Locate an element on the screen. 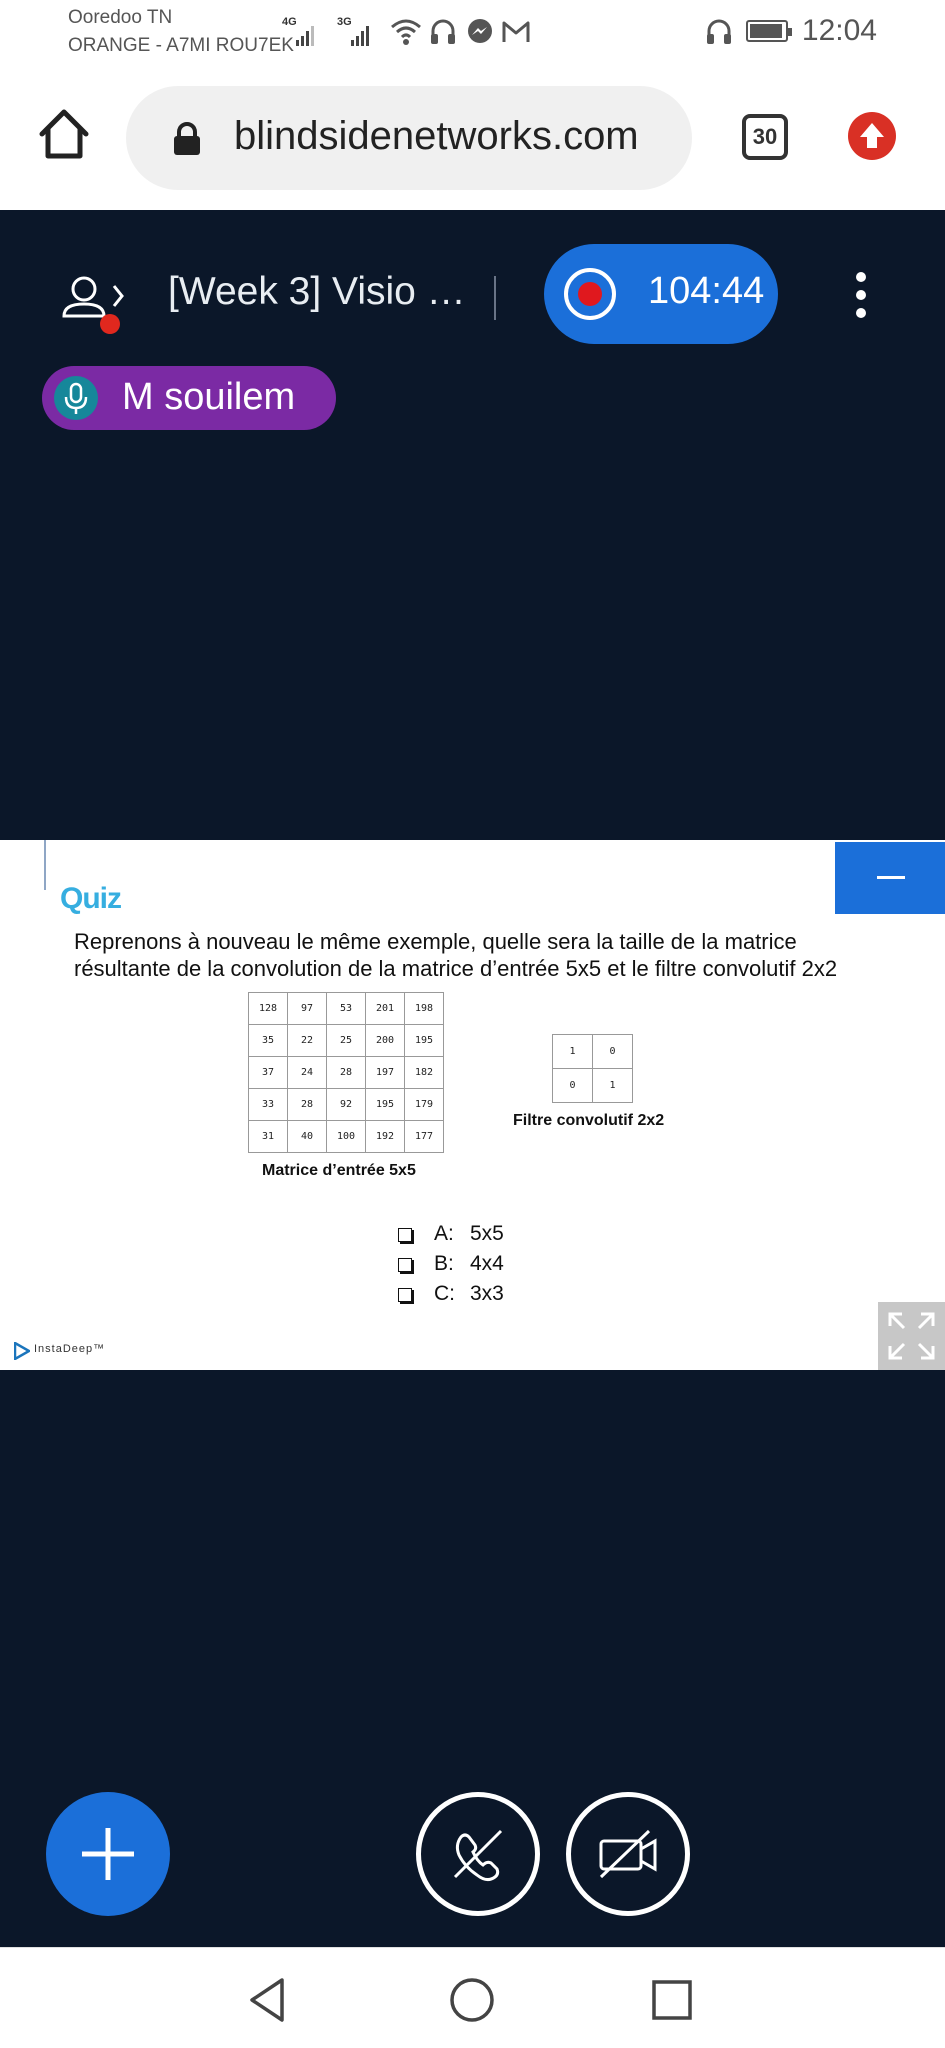 The image size is (945, 2048). carrier-secondary: ORANGE - A7MI ROU7EK is located at coordinates (181, 45).